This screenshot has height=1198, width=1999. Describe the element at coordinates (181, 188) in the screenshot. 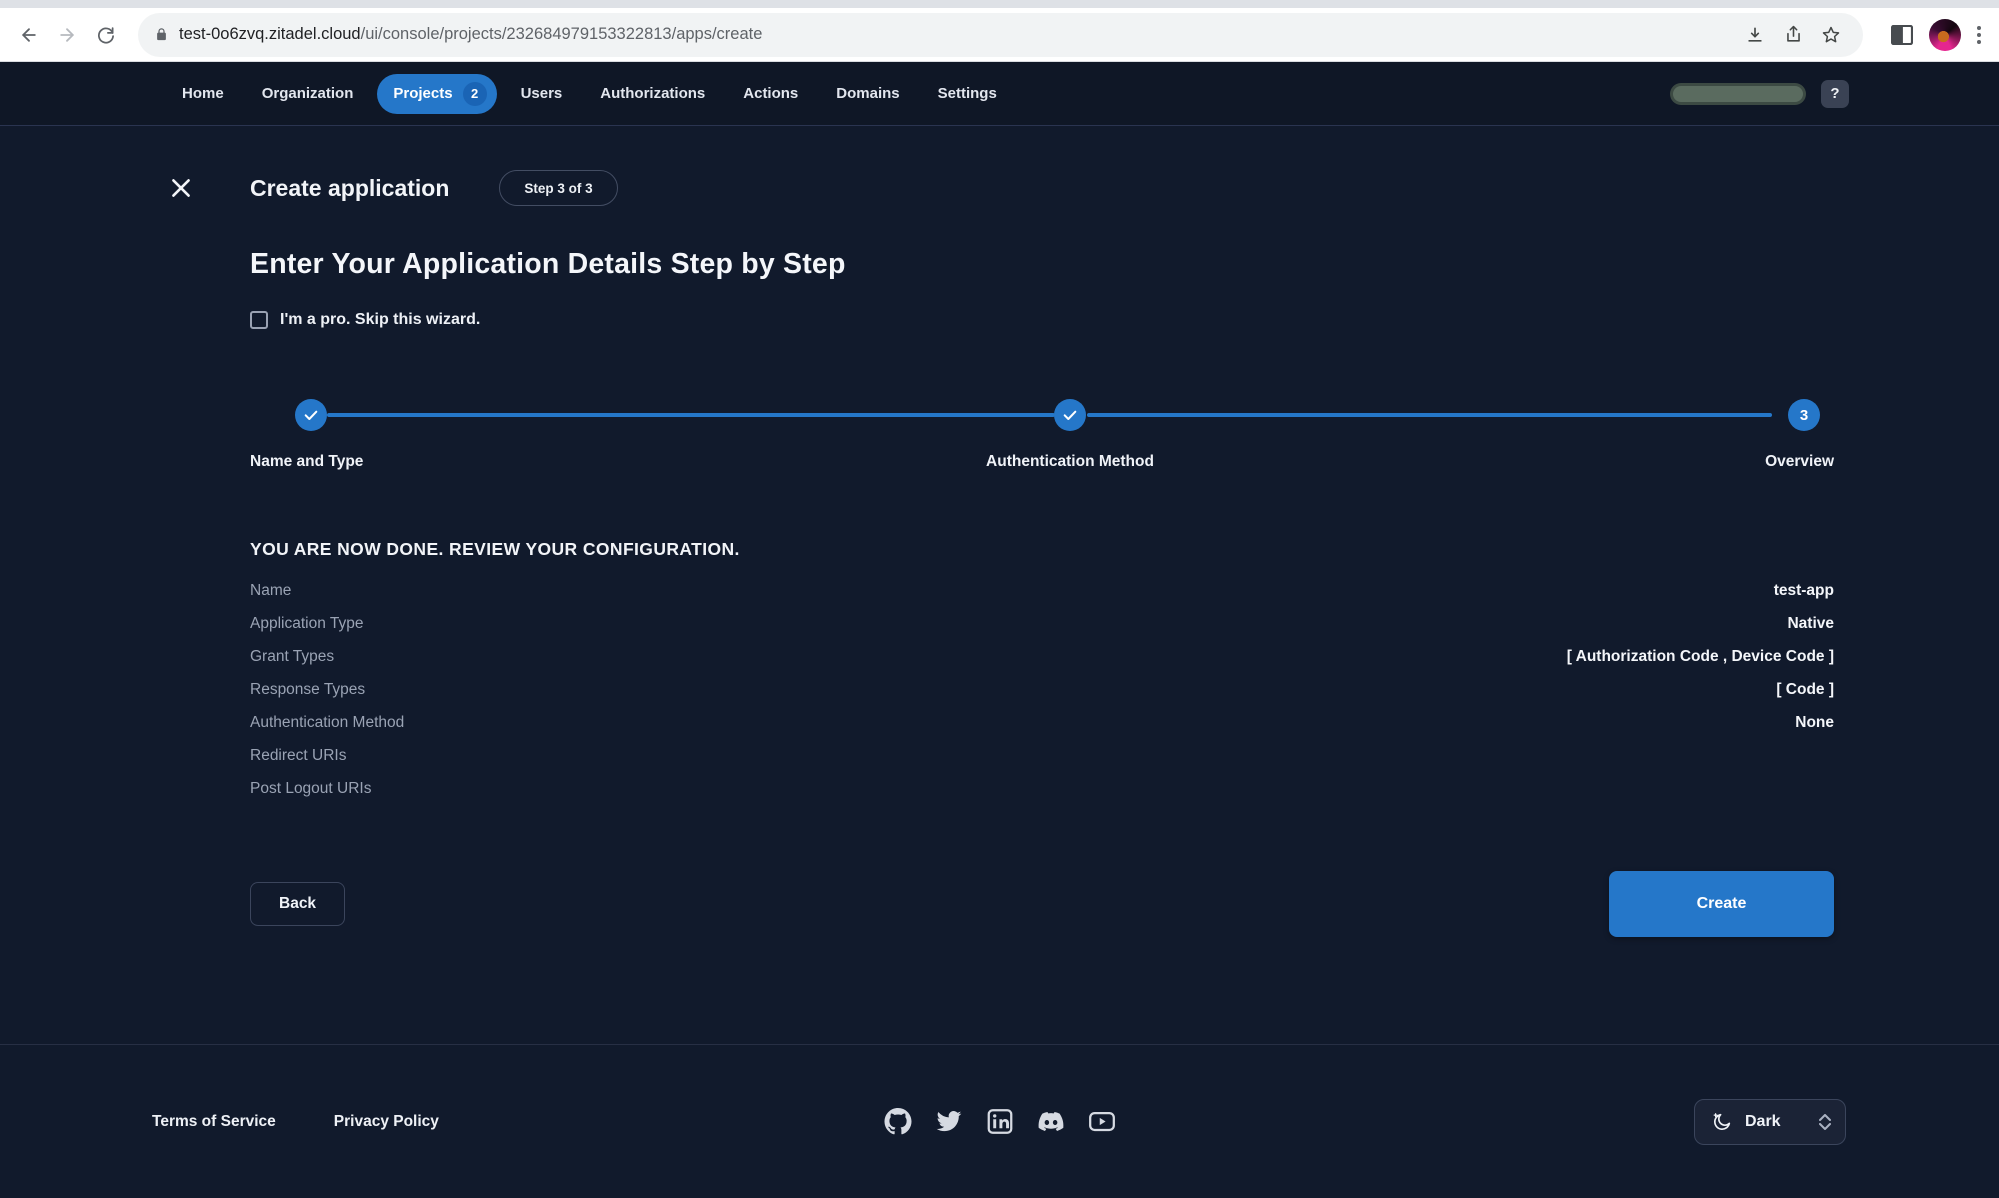

I see `close-icon` at that location.